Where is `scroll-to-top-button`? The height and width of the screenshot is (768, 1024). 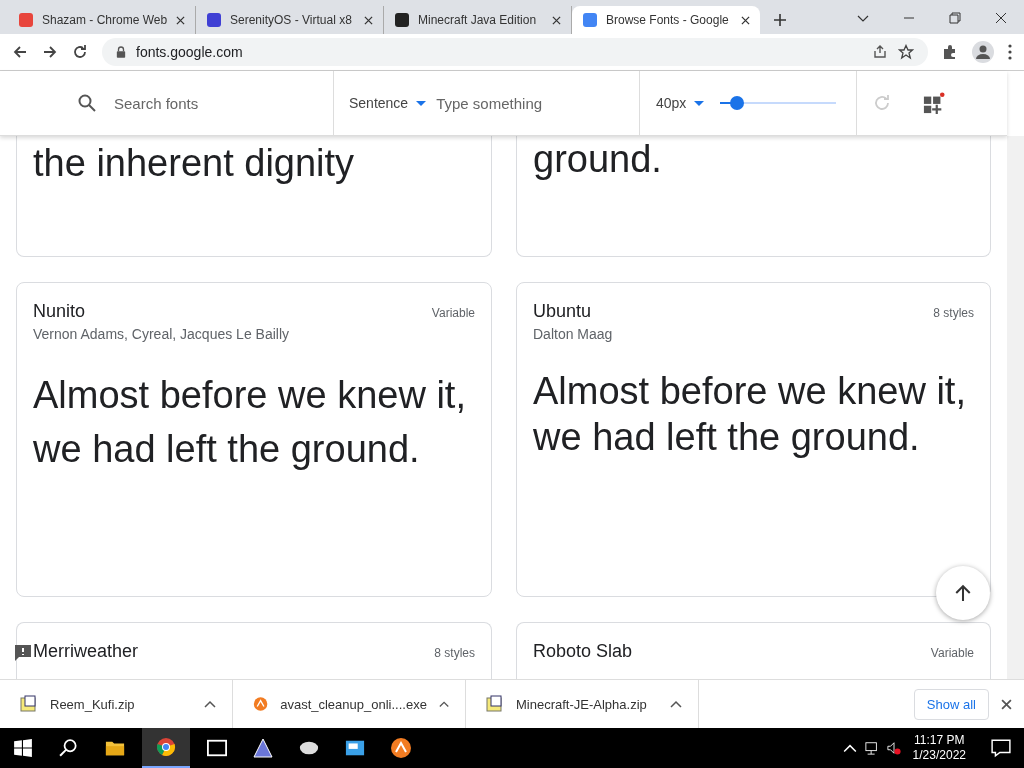 scroll-to-top-button is located at coordinates (963, 593).